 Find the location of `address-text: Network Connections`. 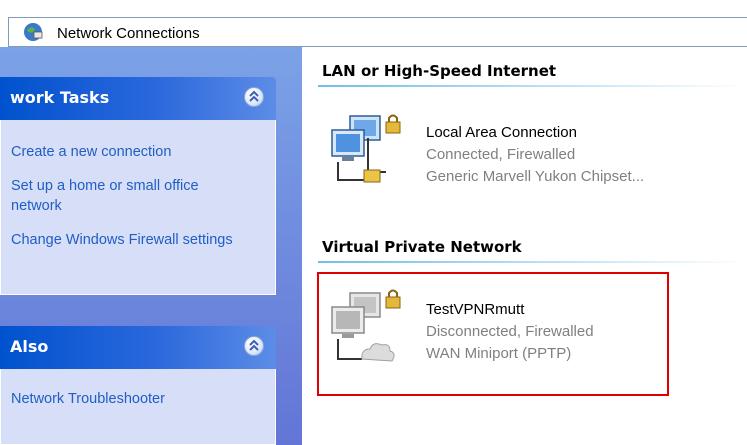

address-text: Network Connections is located at coordinates (128, 33).